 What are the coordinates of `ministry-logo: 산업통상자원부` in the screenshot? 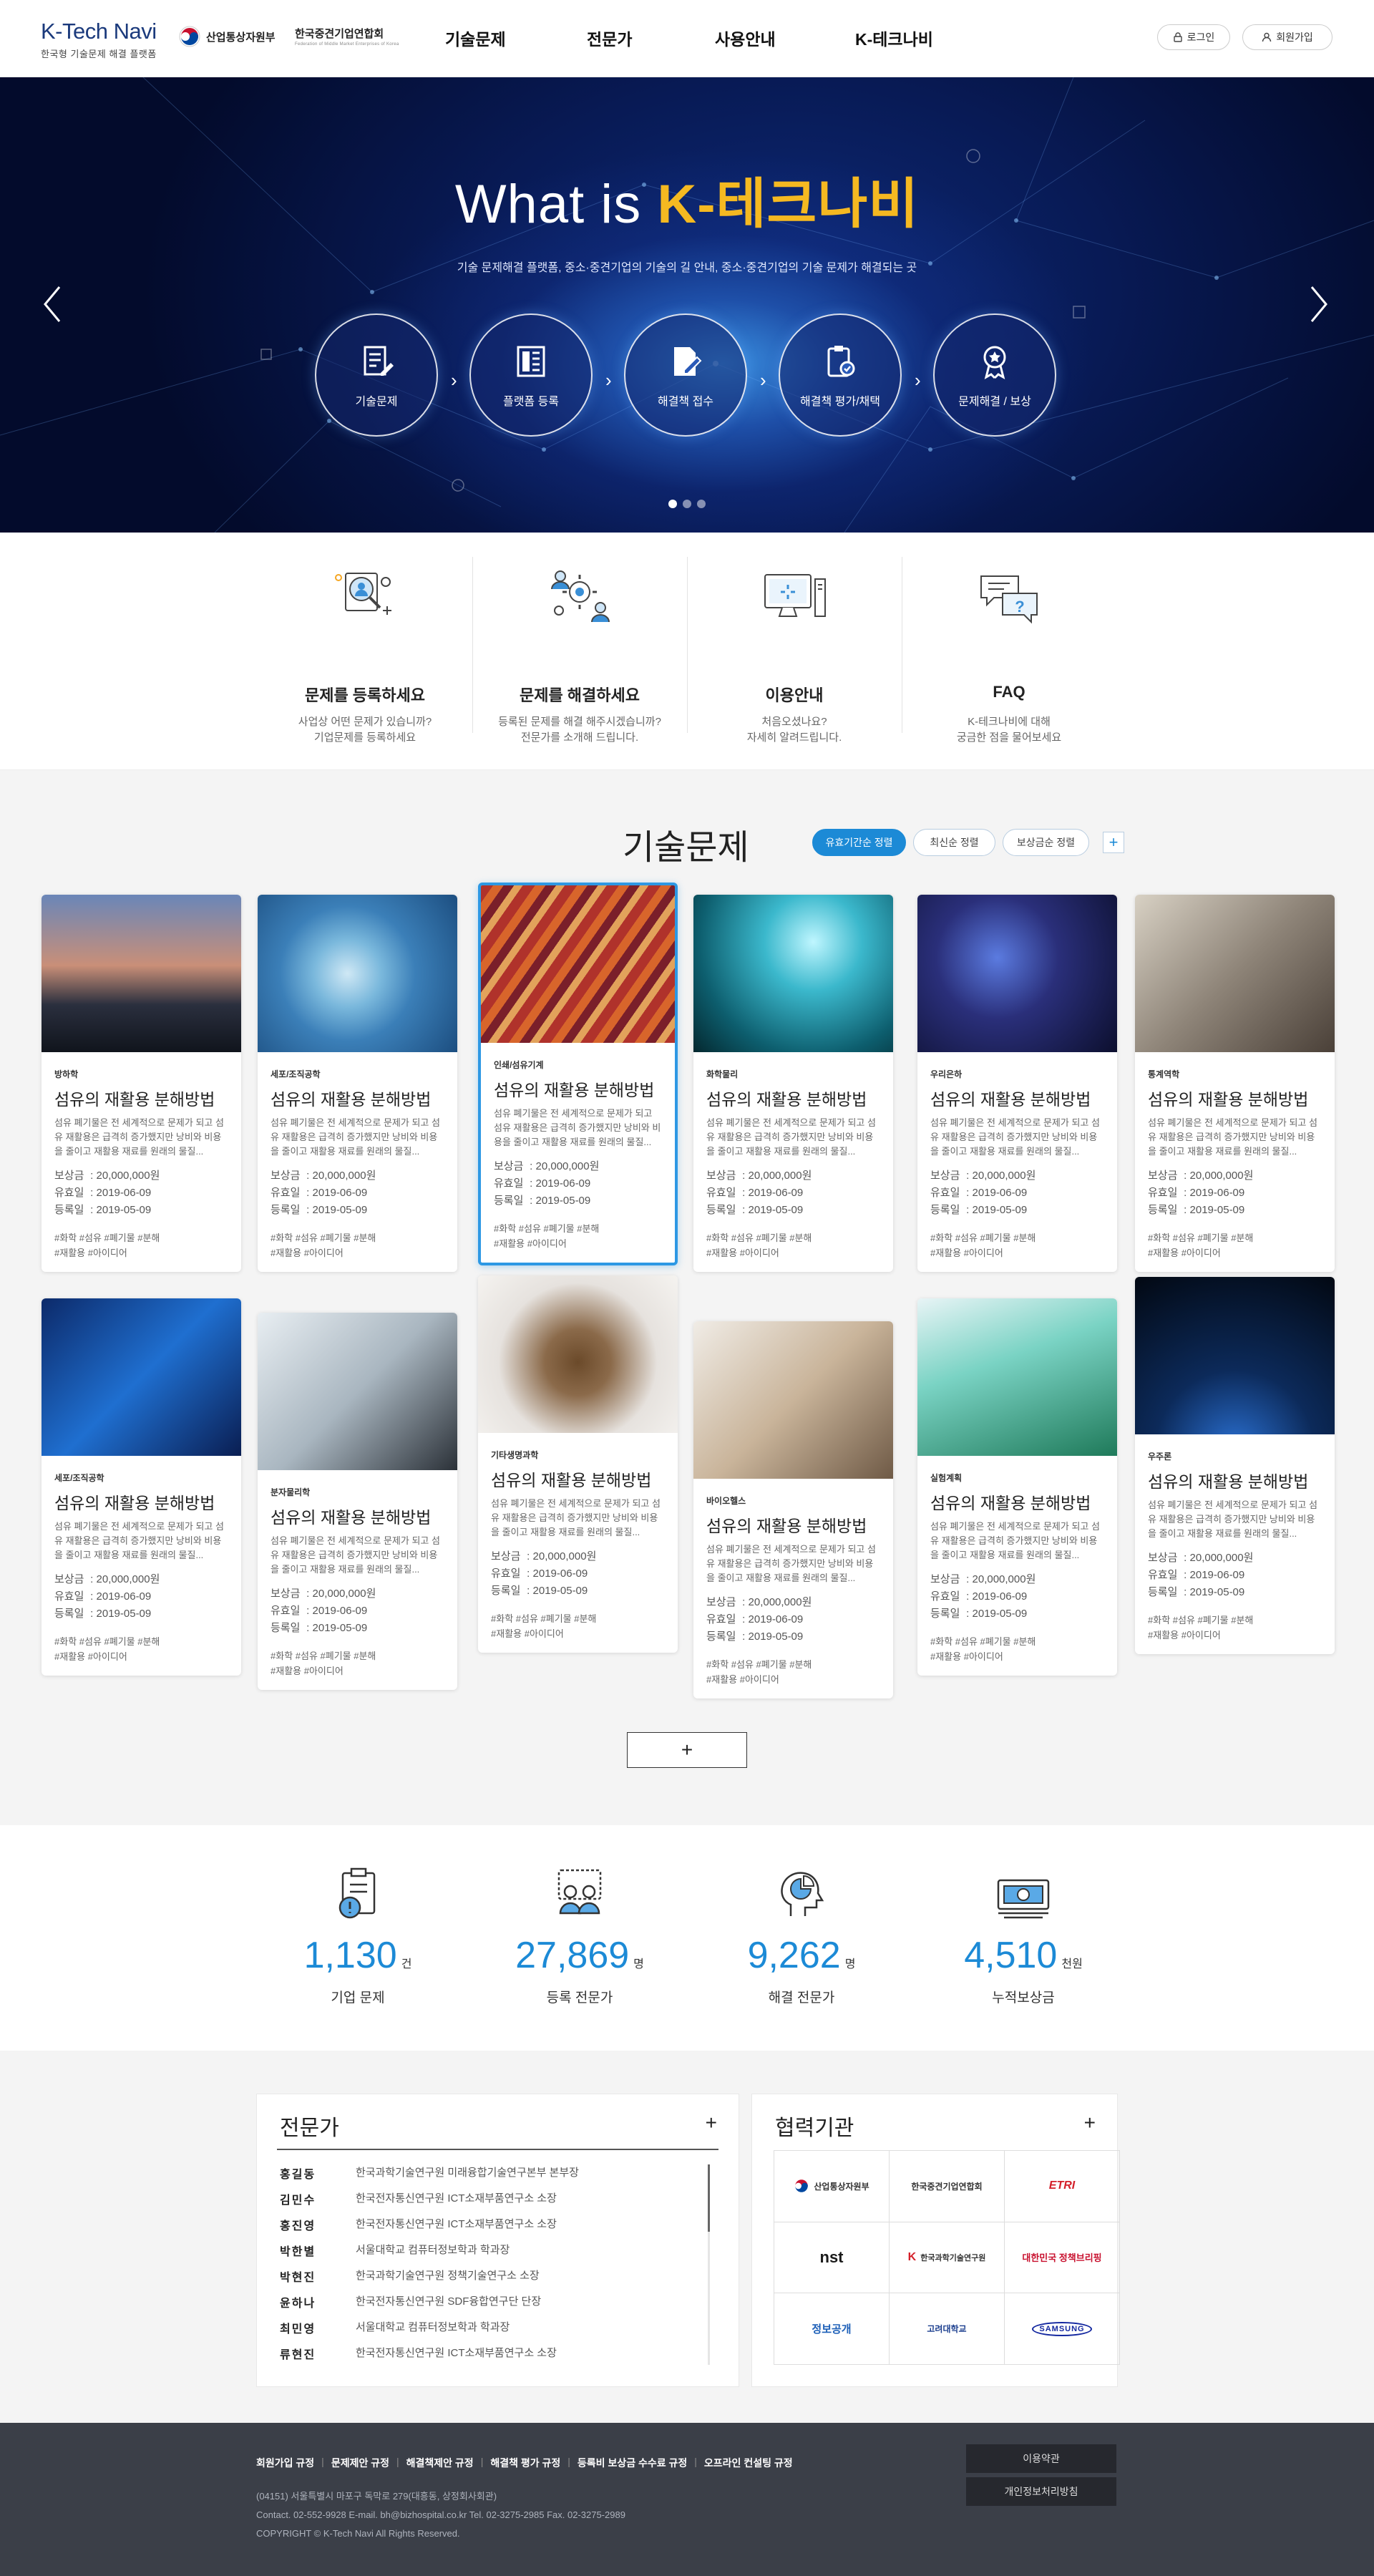 It's located at (227, 36).